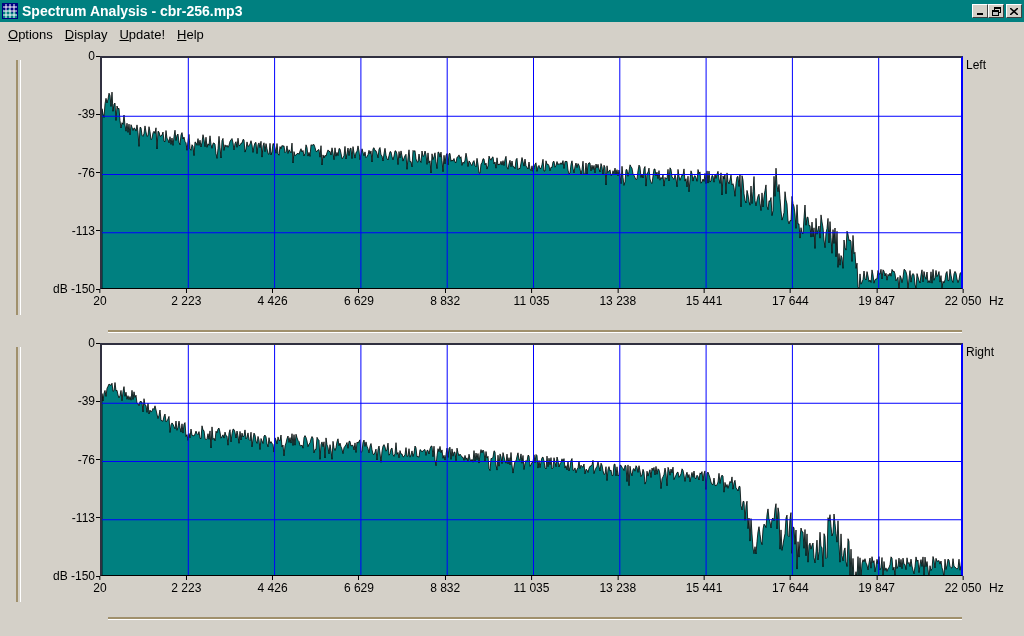 The height and width of the screenshot is (636, 1024). I want to click on menu-item: Help, so click(190, 34).